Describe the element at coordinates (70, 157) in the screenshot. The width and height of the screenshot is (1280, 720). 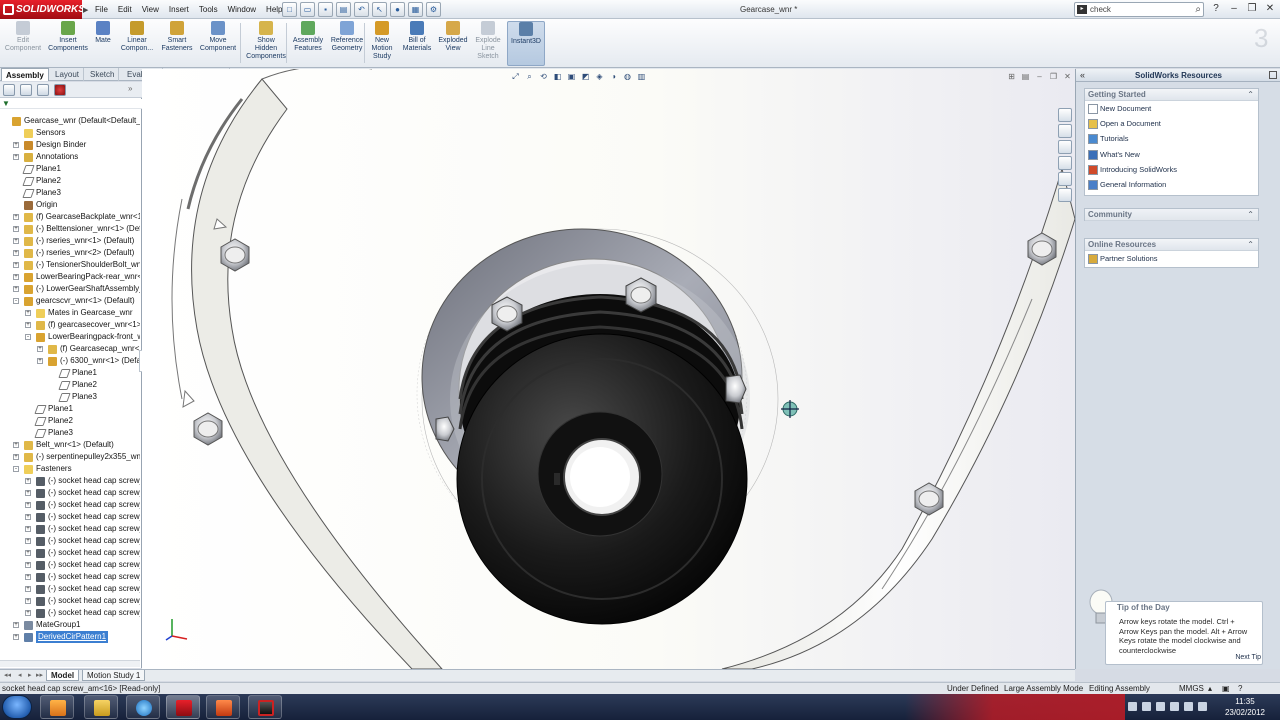
I see `tree-item: + Annotations` at that location.